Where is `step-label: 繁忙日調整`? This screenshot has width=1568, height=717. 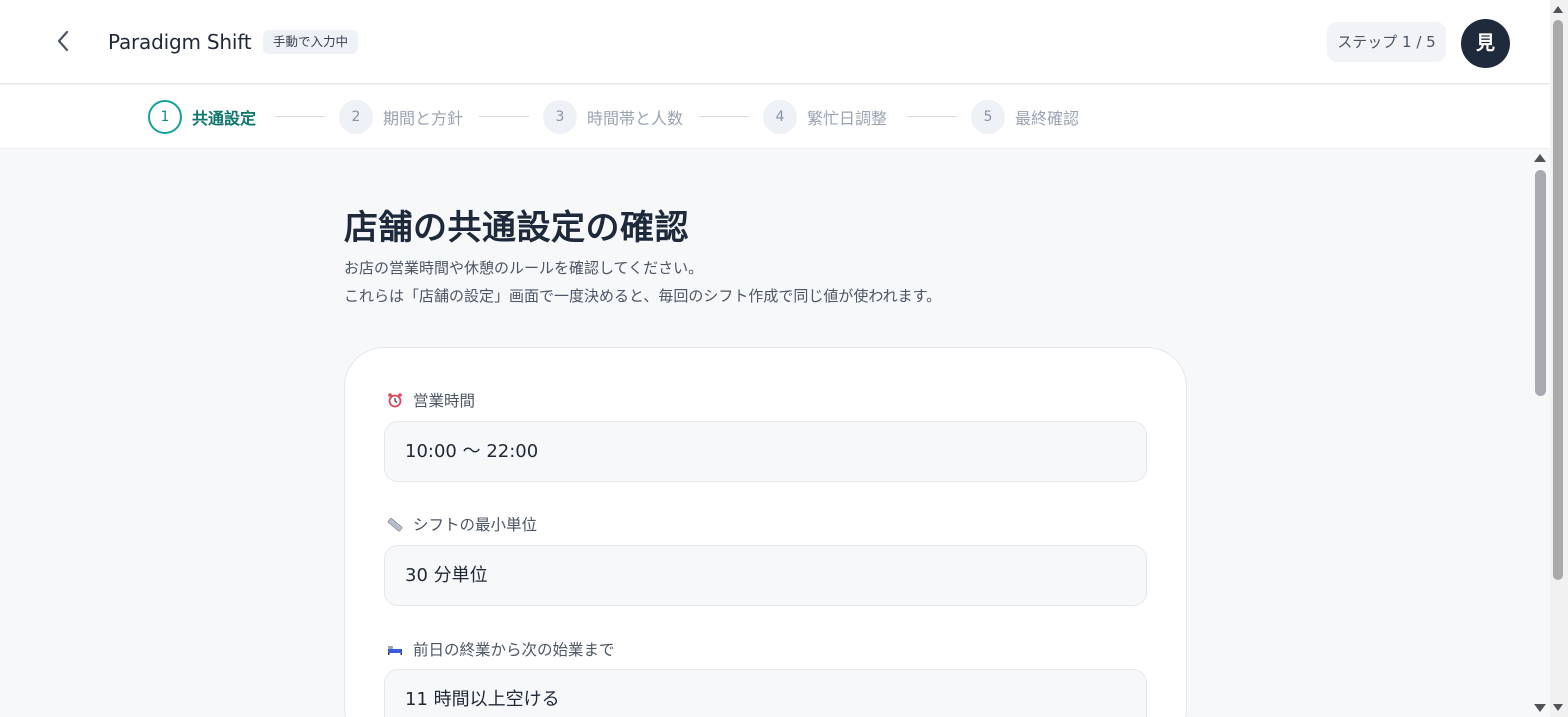
step-label: 繁忙日調整 is located at coordinates (847, 118).